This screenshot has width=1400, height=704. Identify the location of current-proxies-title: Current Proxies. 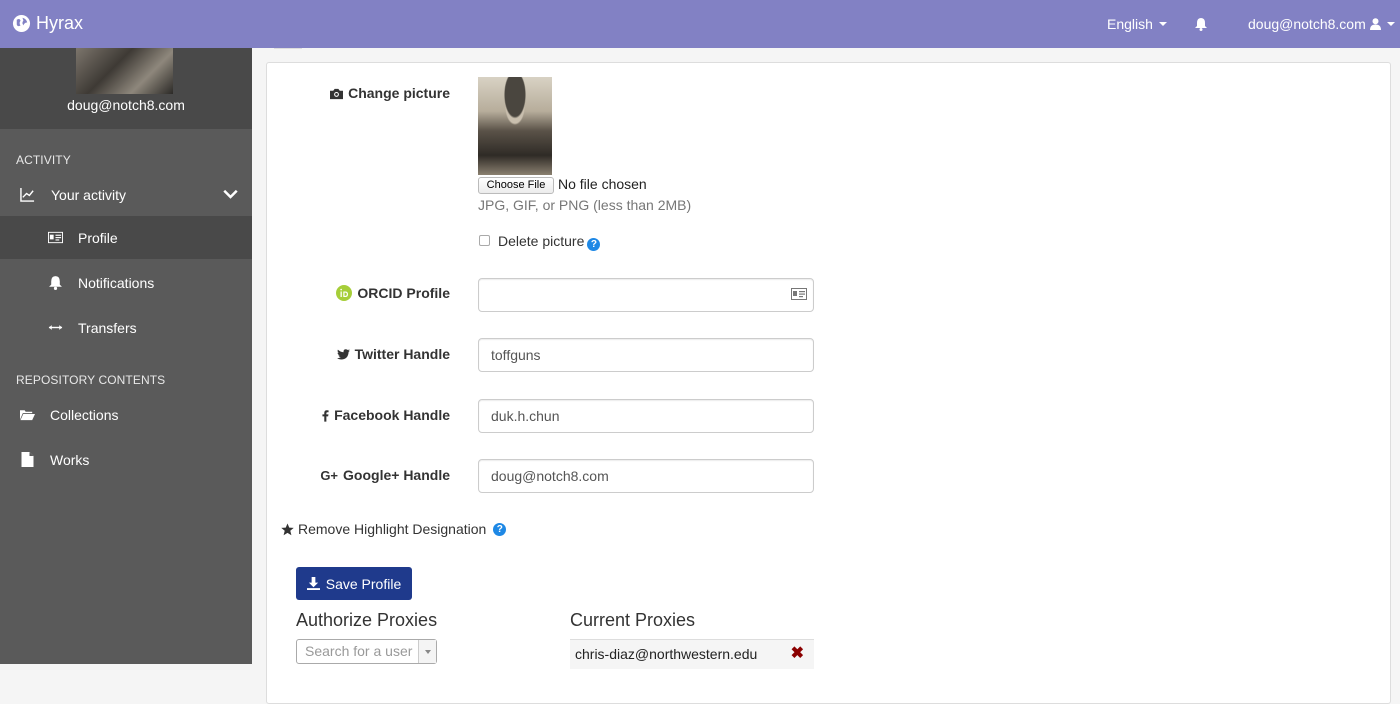
(633, 620).